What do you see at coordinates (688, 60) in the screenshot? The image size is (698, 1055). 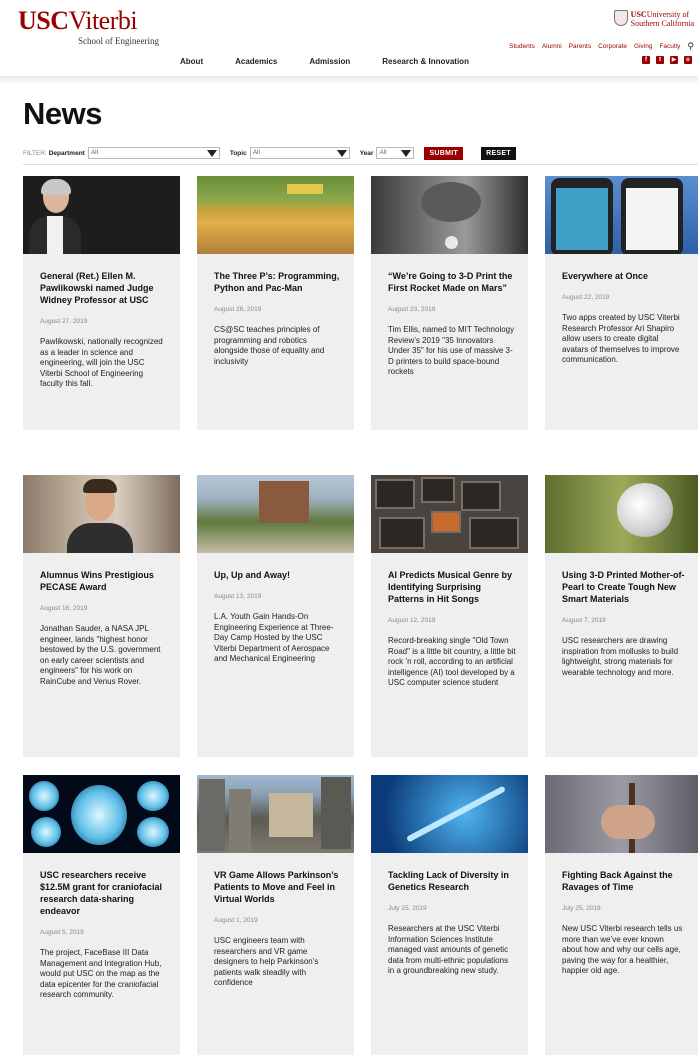 I see `instagram-icon: o` at bounding box center [688, 60].